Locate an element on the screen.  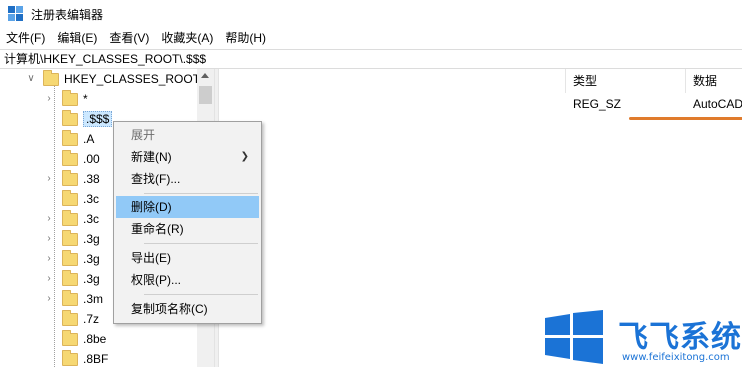
tree-item-label: .$$$ is located at coordinates (98, 119).